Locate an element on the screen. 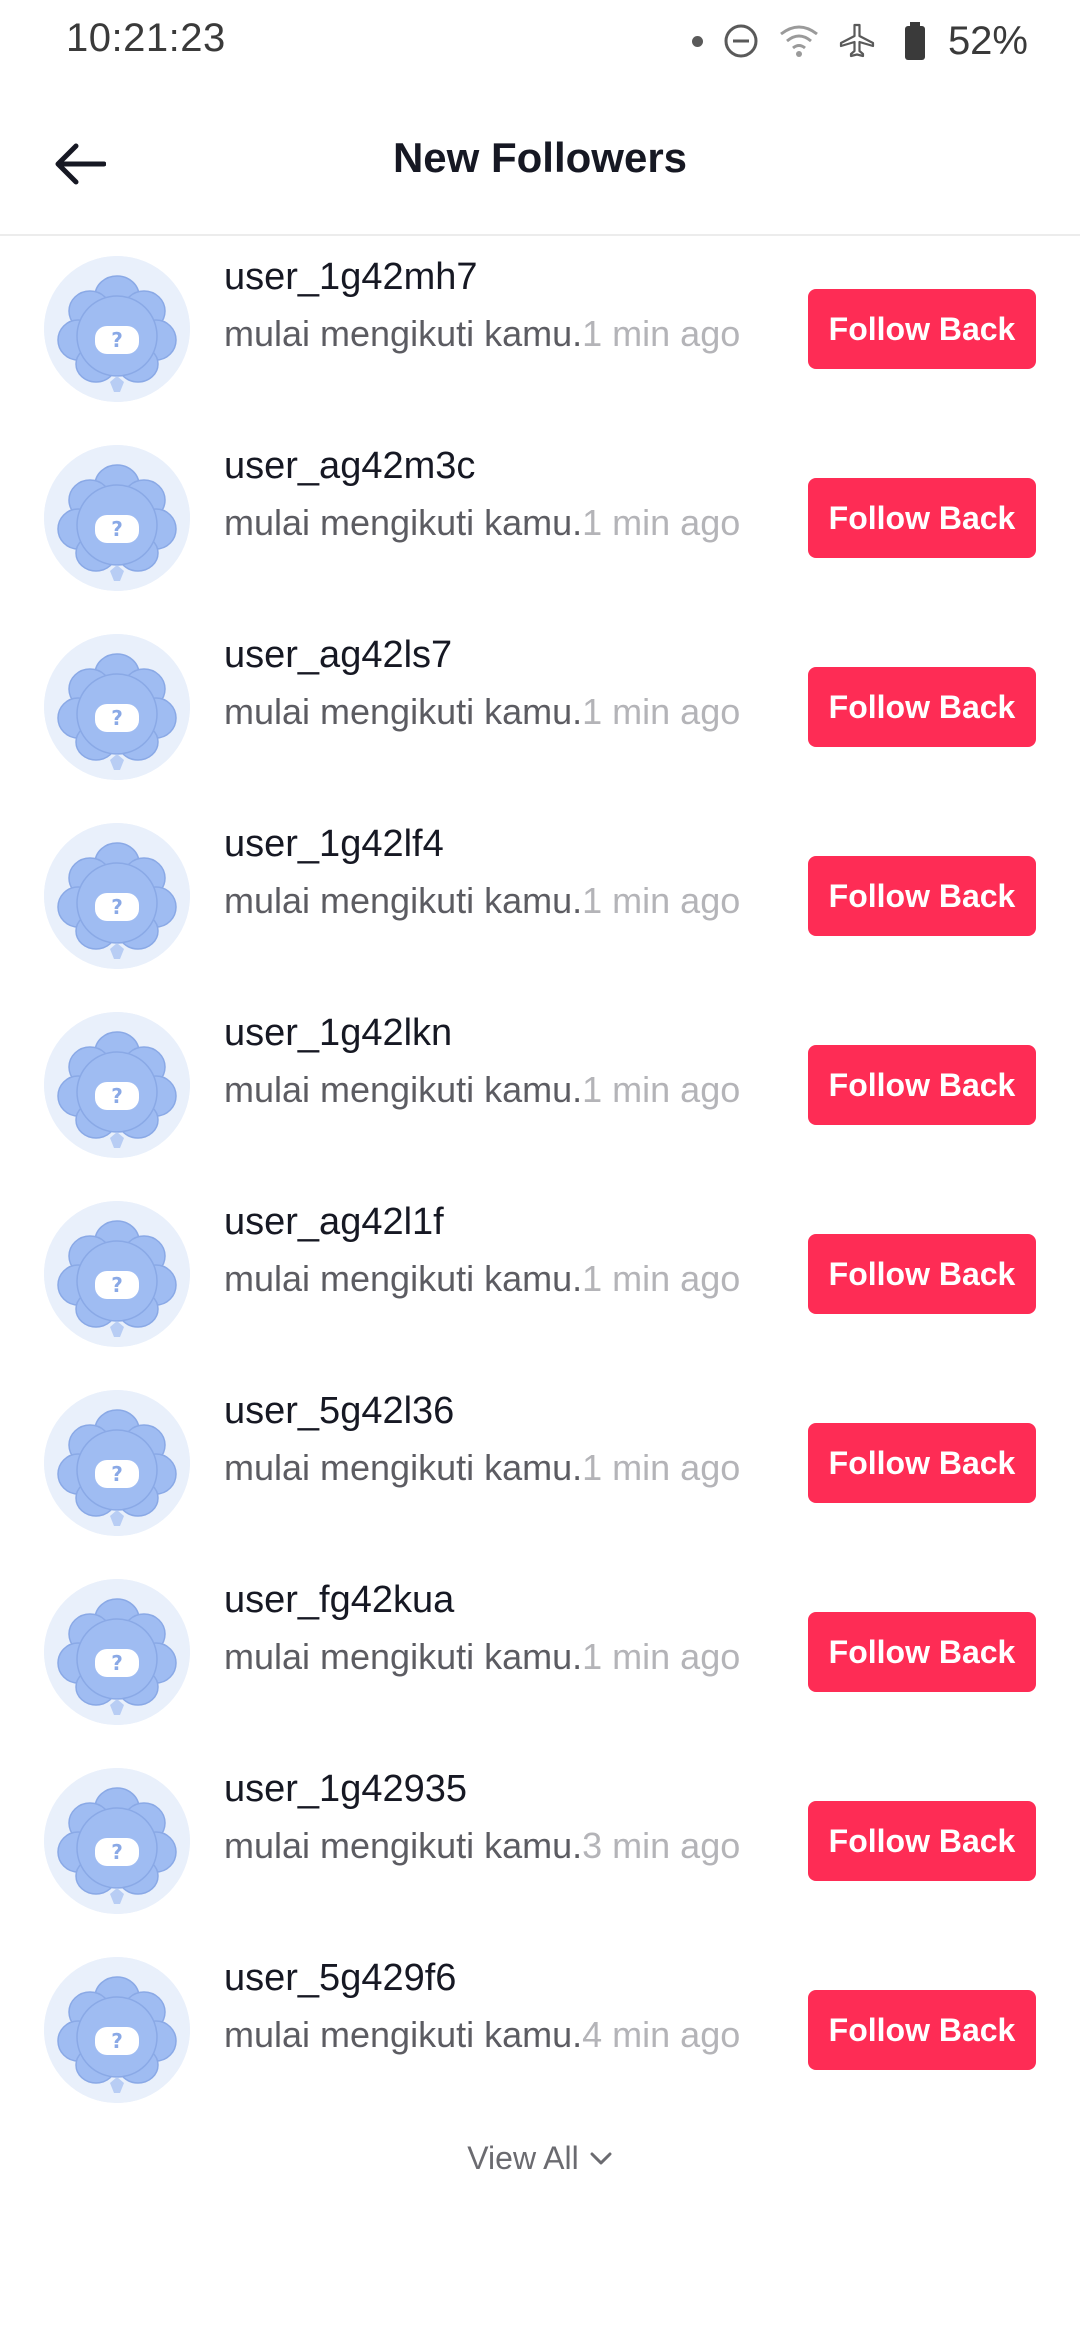 This screenshot has height=2340, width=1080. username: user_fg42kua is located at coordinates (339, 1600).